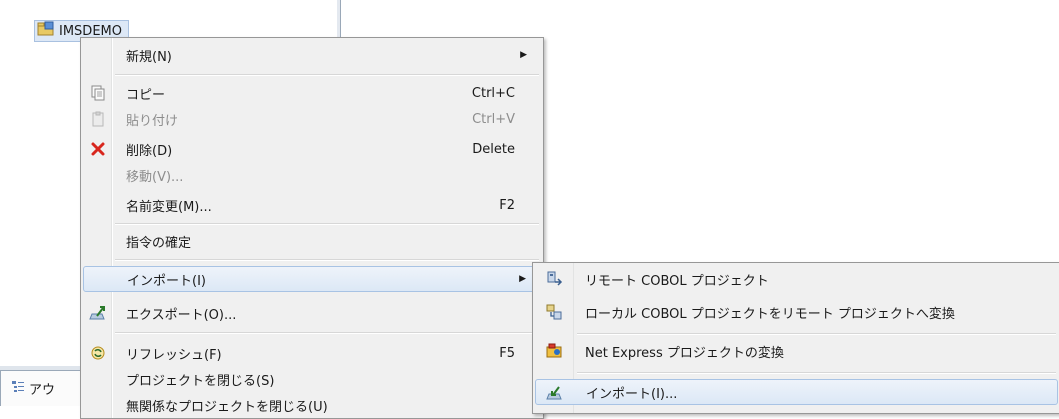 The height and width of the screenshot is (419, 1059). I want to click on menu-item-paste-label: 貼り付け, so click(152, 121).